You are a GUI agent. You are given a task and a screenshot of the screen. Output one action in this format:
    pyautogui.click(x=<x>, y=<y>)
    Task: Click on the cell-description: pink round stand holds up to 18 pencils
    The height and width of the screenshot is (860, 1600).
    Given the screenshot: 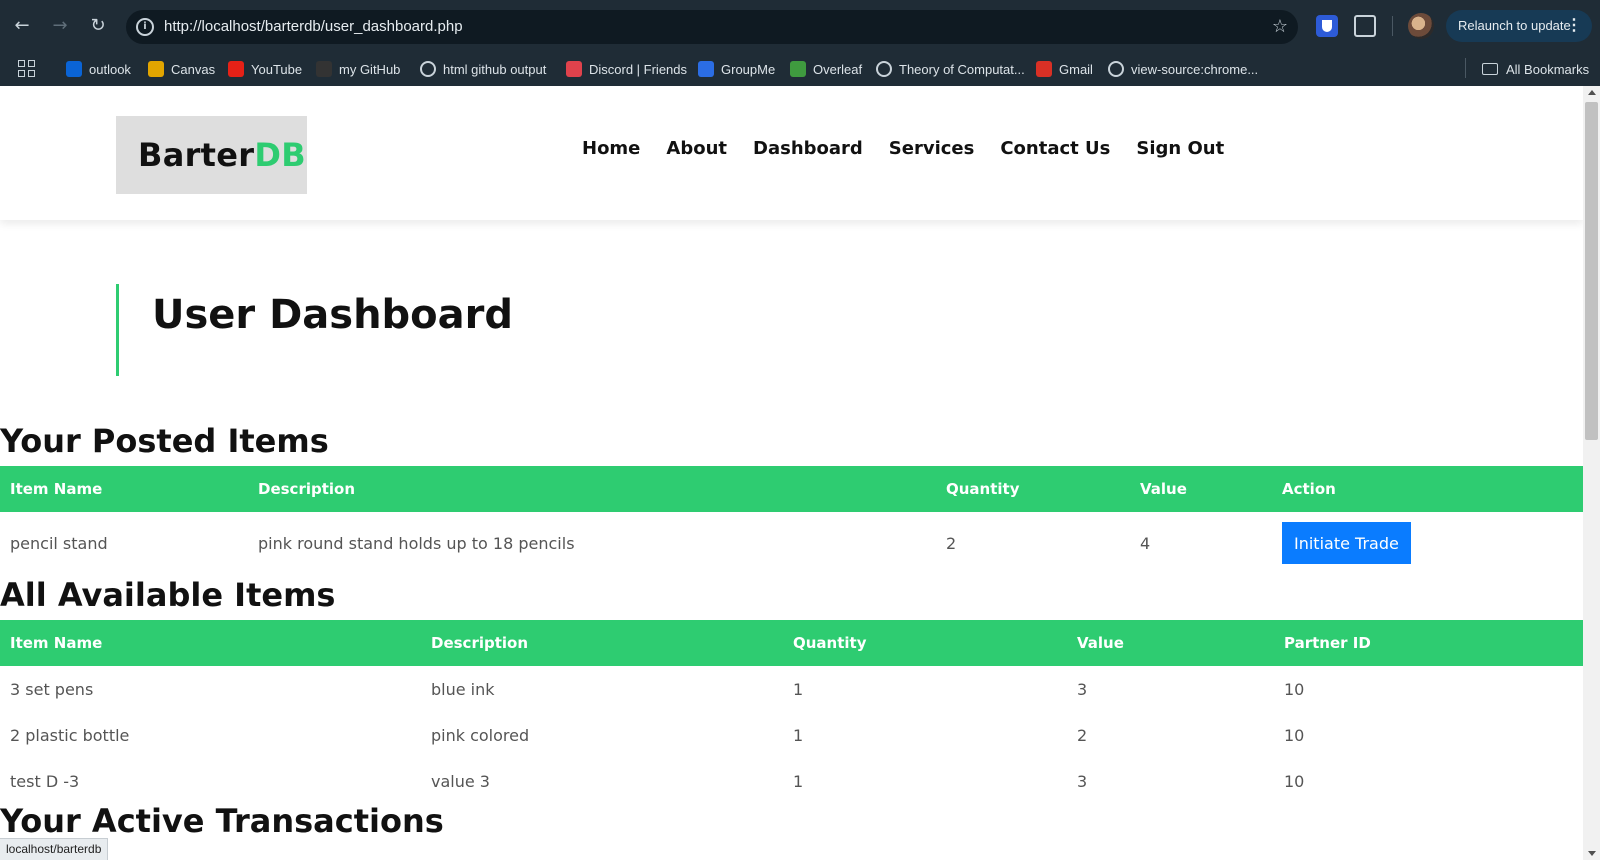 What is the action you would take?
    pyautogui.click(x=416, y=543)
    